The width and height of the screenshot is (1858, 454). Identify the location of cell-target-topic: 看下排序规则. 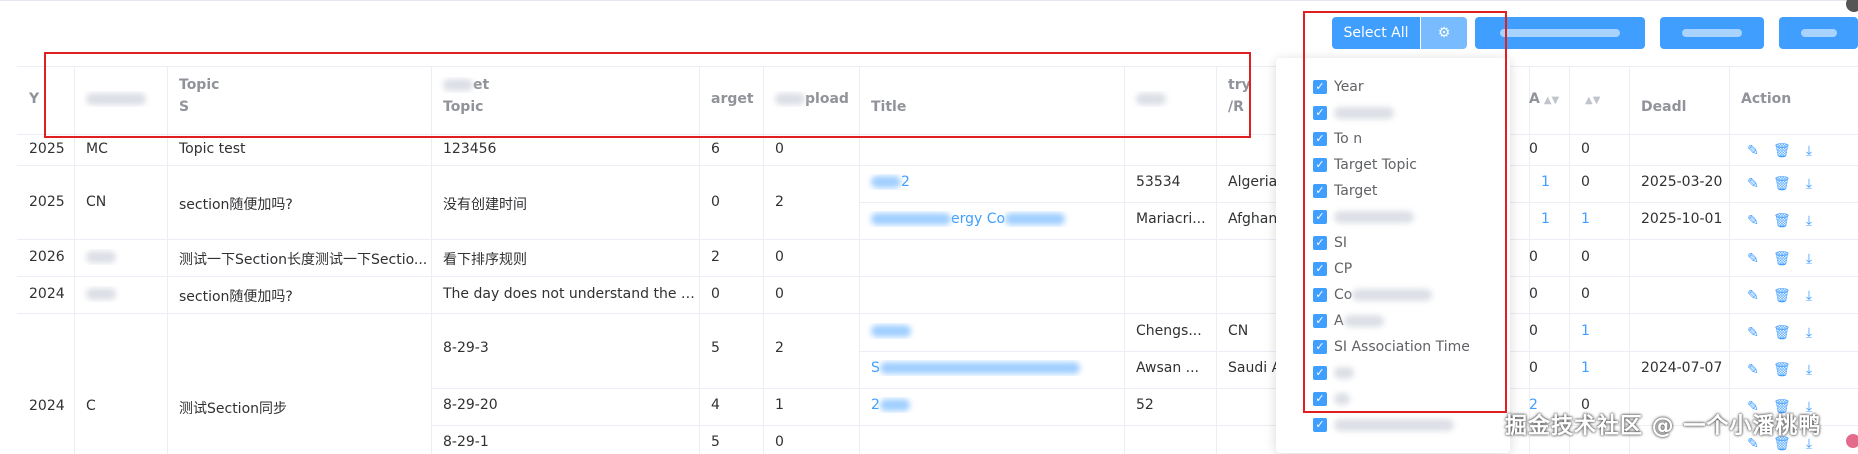
(485, 260).